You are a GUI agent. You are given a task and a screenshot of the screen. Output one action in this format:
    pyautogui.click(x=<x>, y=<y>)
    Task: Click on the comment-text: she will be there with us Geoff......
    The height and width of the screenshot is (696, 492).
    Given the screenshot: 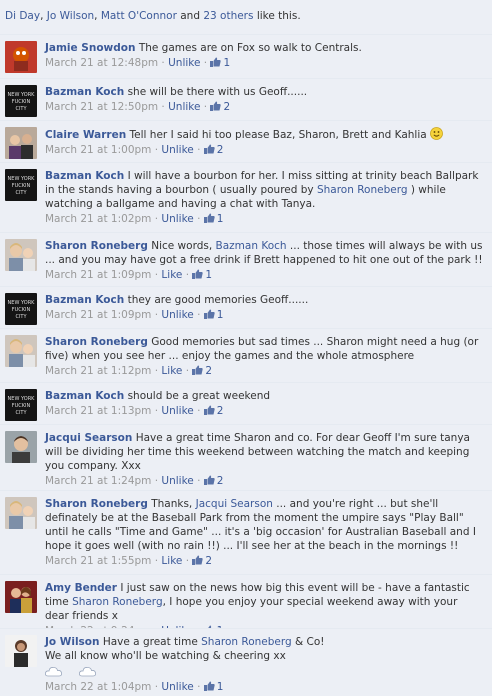 What is the action you would take?
    pyautogui.click(x=217, y=92)
    